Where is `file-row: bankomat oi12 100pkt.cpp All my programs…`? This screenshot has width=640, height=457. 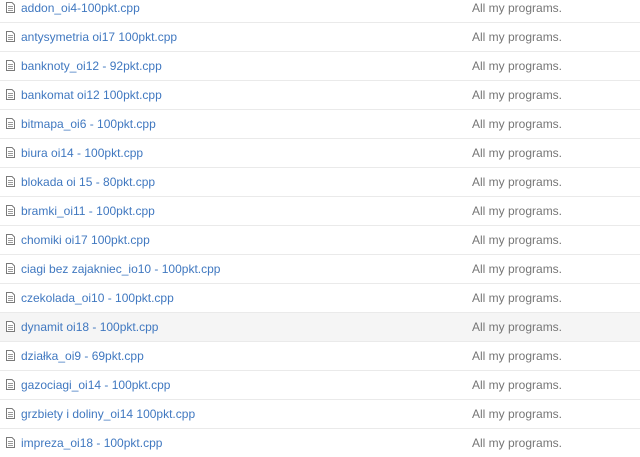
file-row: bankomat oi12 100pkt.cpp All my programs… is located at coordinates (320, 94).